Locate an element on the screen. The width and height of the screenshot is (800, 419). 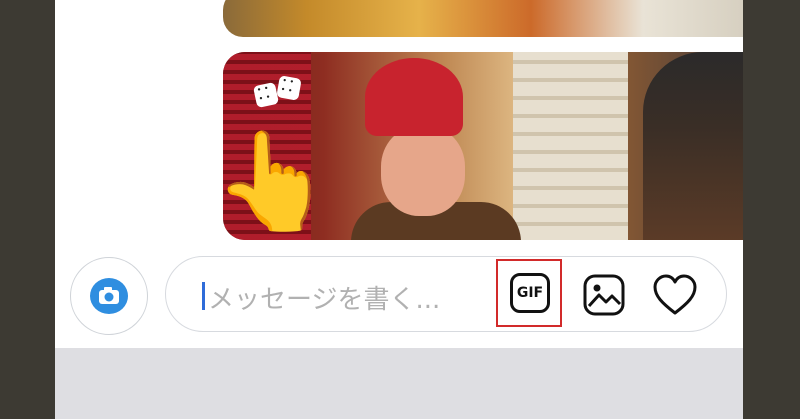
camera-button is located at coordinates (109, 296).